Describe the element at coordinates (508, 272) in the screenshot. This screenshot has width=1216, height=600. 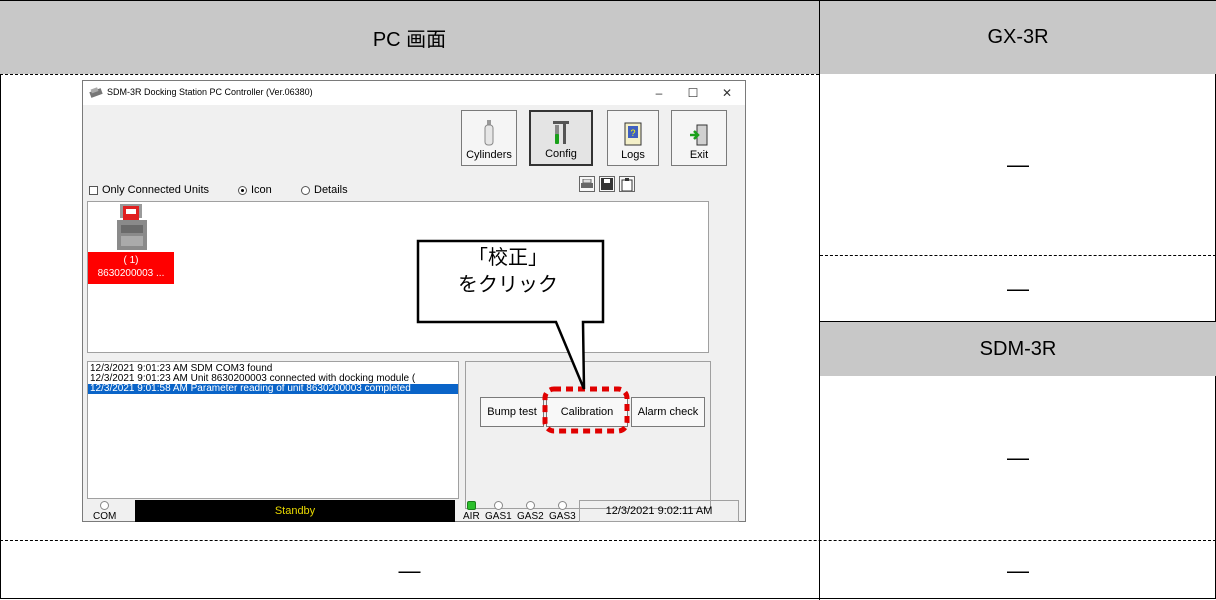
I see `callout-text: 「校正」 をクリック` at that location.